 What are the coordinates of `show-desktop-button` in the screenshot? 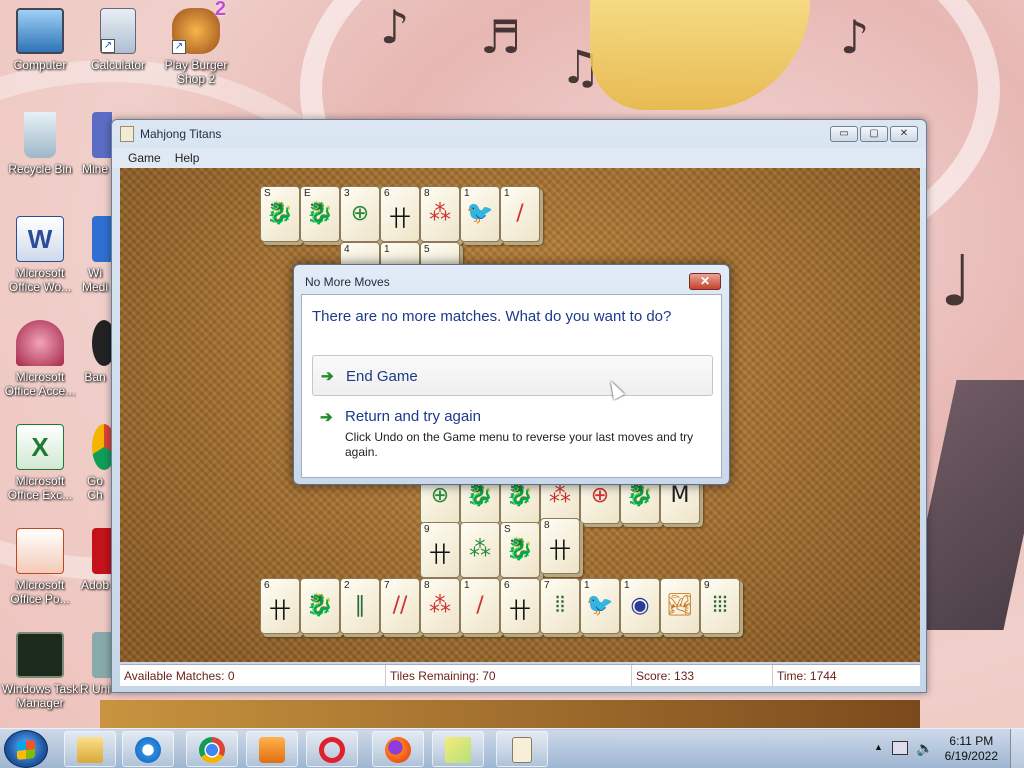 It's located at (1017, 748).